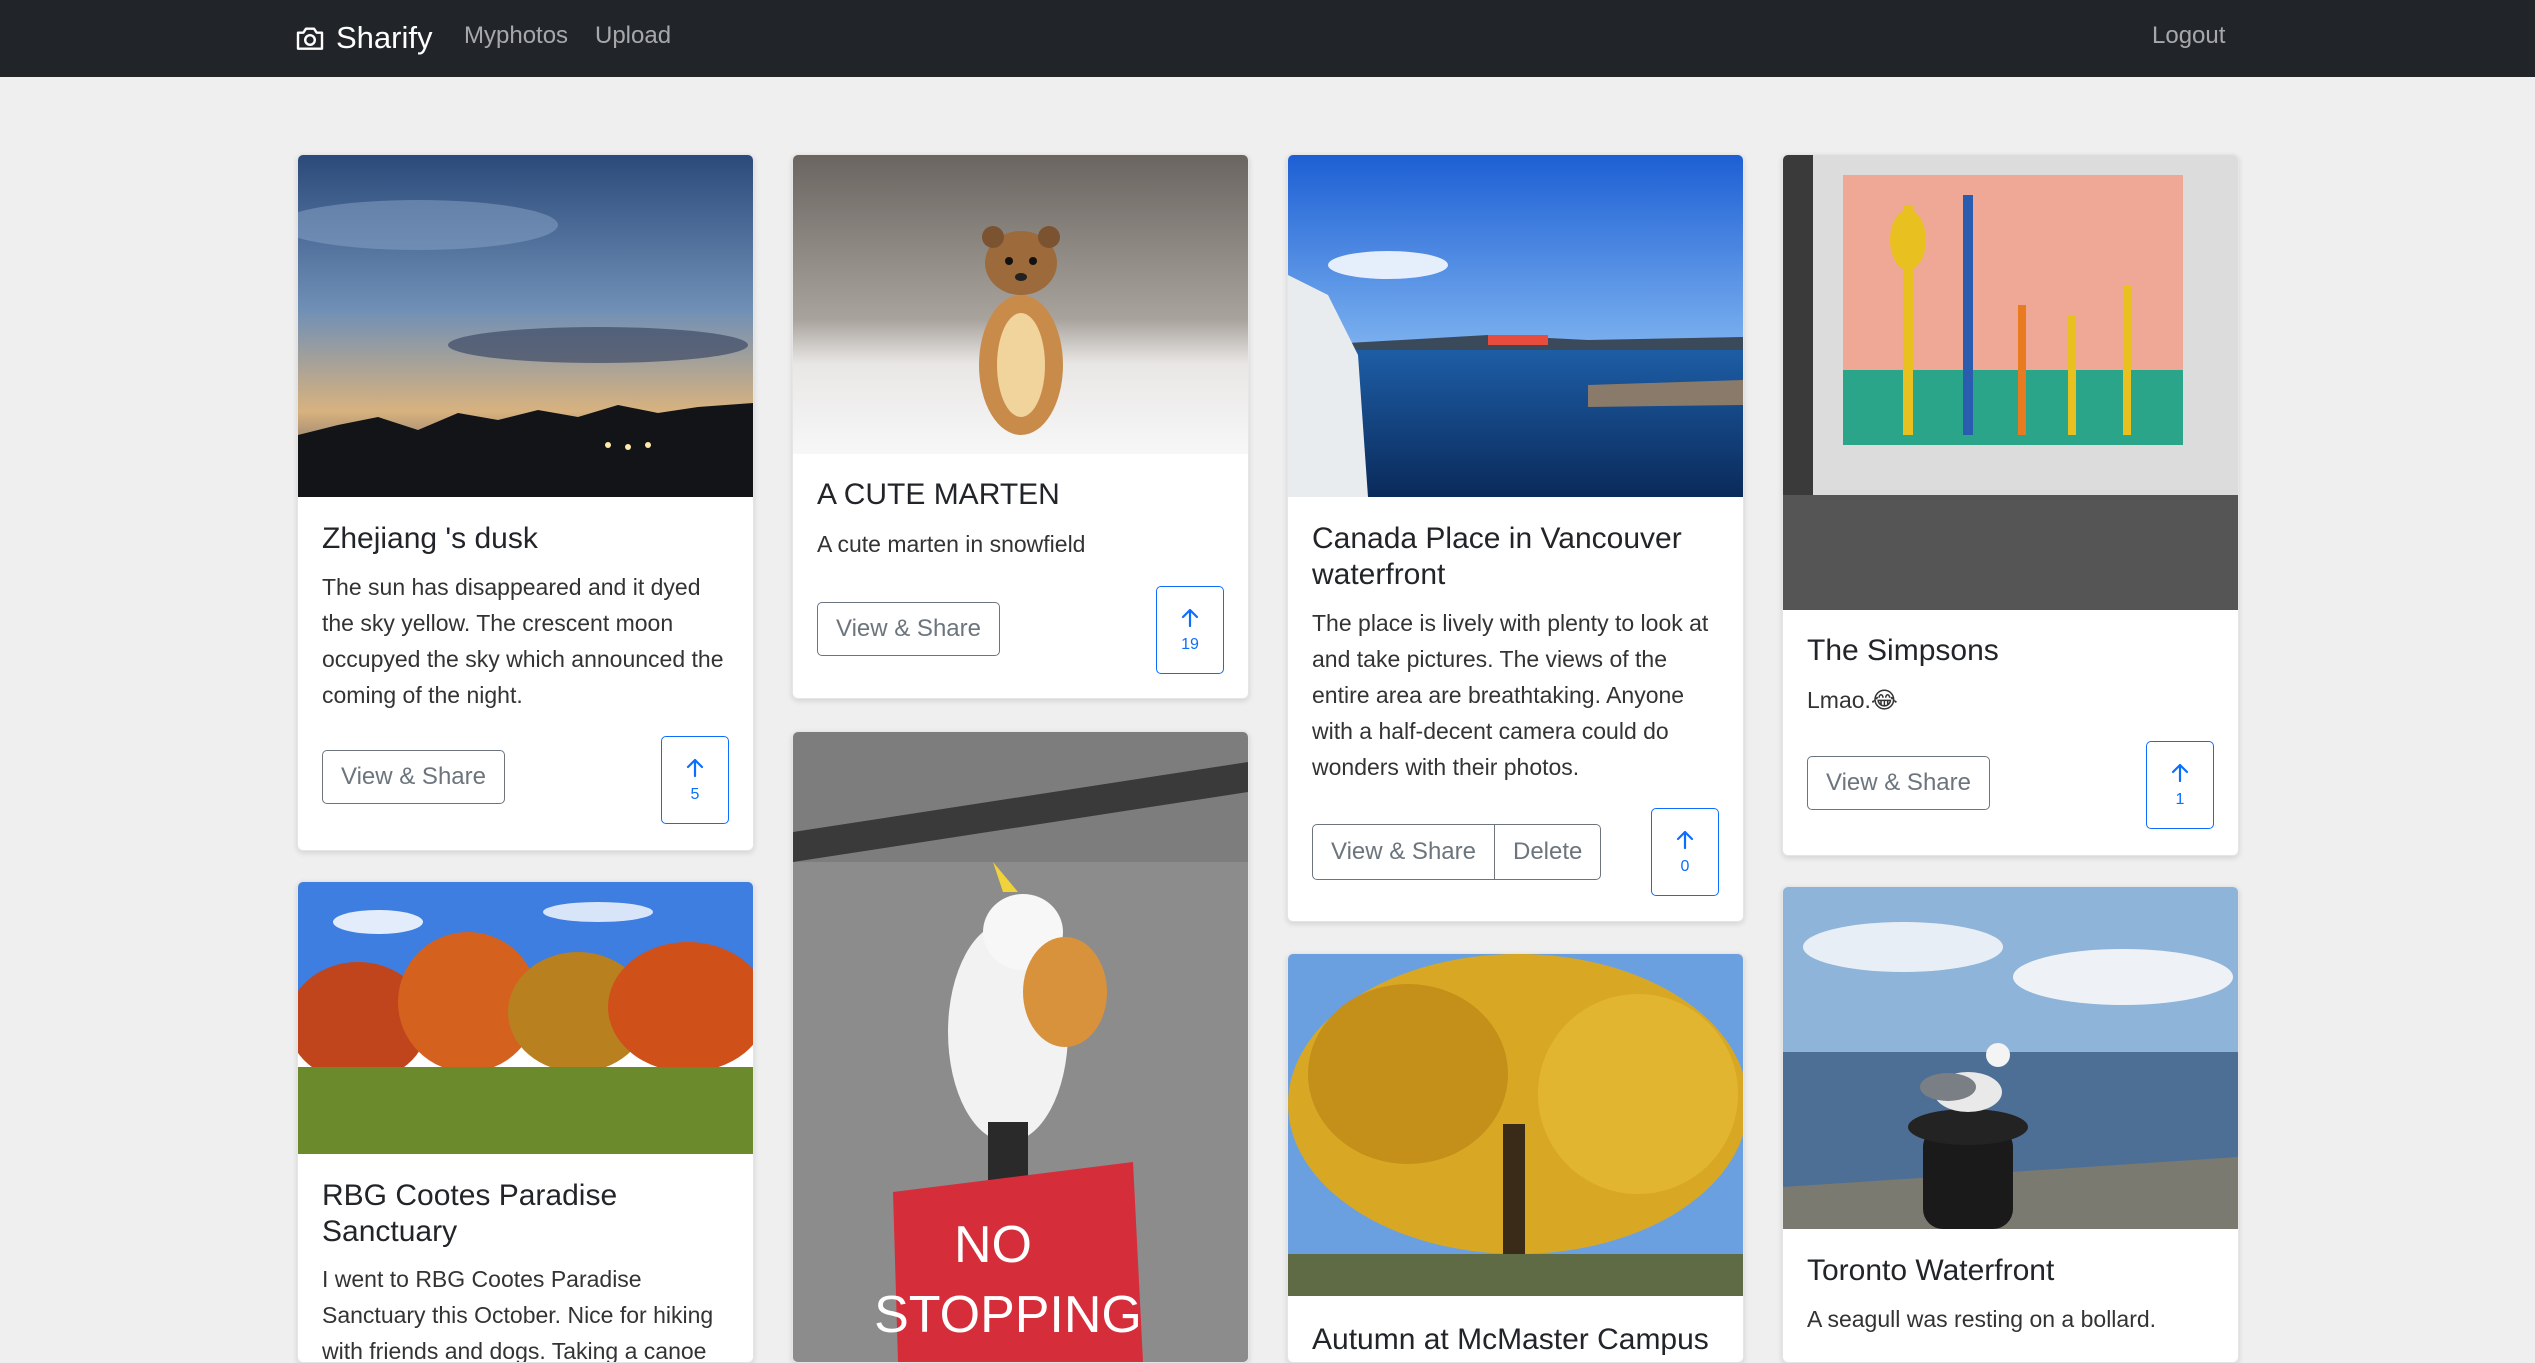  Describe the element at coordinates (1685, 852) in the screenshot. I see `upvote-button: 0` at that location.